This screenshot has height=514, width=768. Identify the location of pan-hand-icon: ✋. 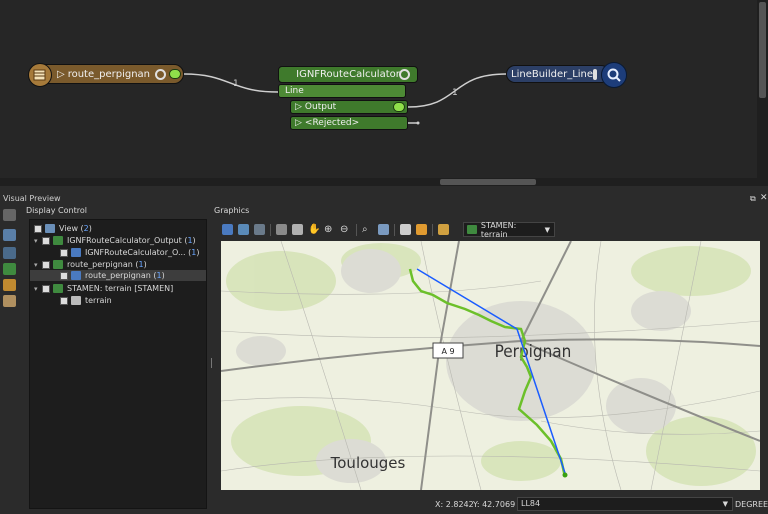
(314, 229).